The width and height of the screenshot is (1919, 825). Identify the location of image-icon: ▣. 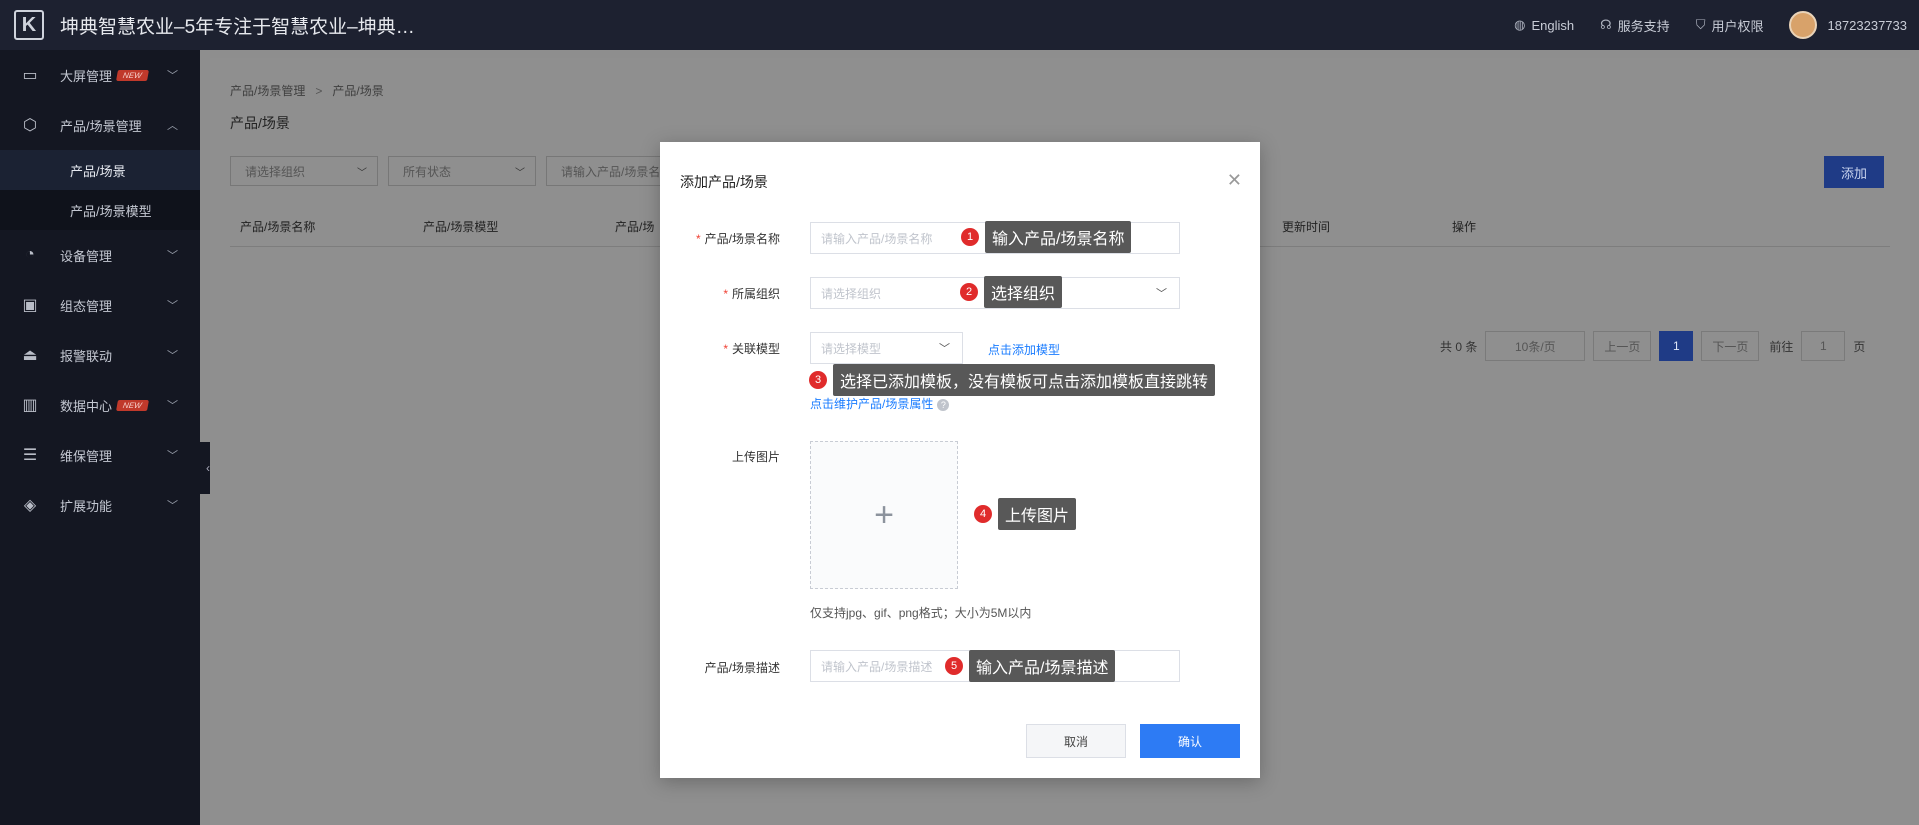
(30, 305).